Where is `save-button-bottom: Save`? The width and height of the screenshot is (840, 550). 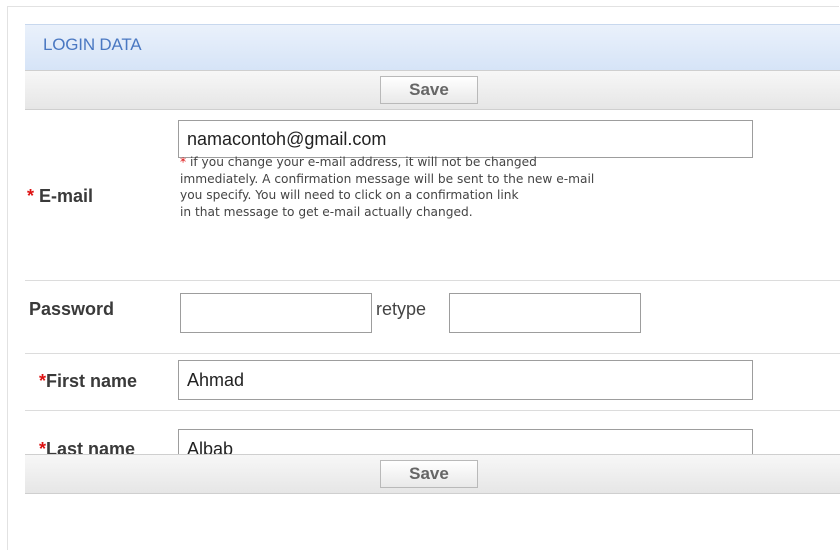 save-button-bottom: Save is located at coordinates (429, 474).